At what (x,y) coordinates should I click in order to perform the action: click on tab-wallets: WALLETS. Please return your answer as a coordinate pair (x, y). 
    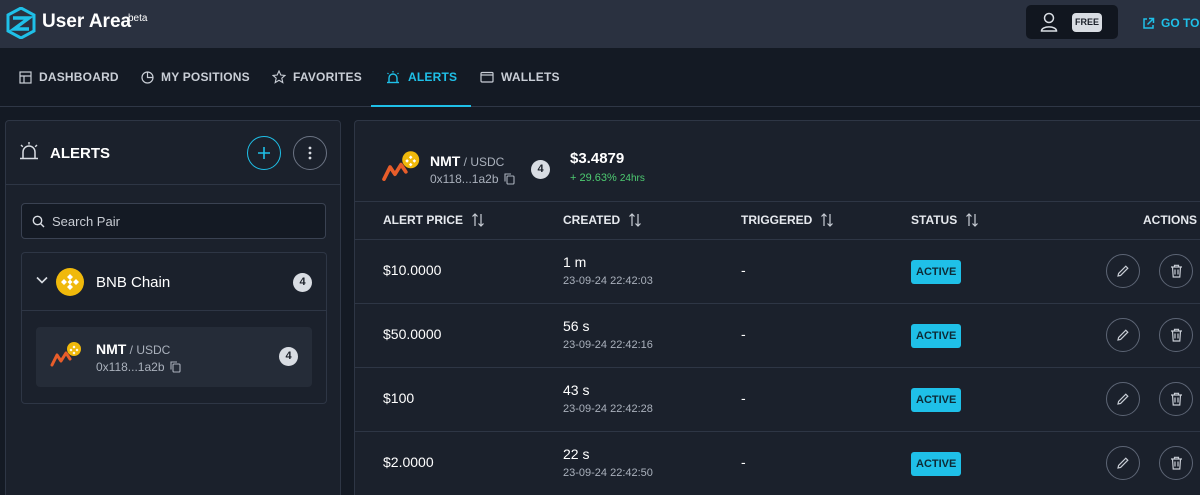
    Looking at the image, I should click on (520, 77).